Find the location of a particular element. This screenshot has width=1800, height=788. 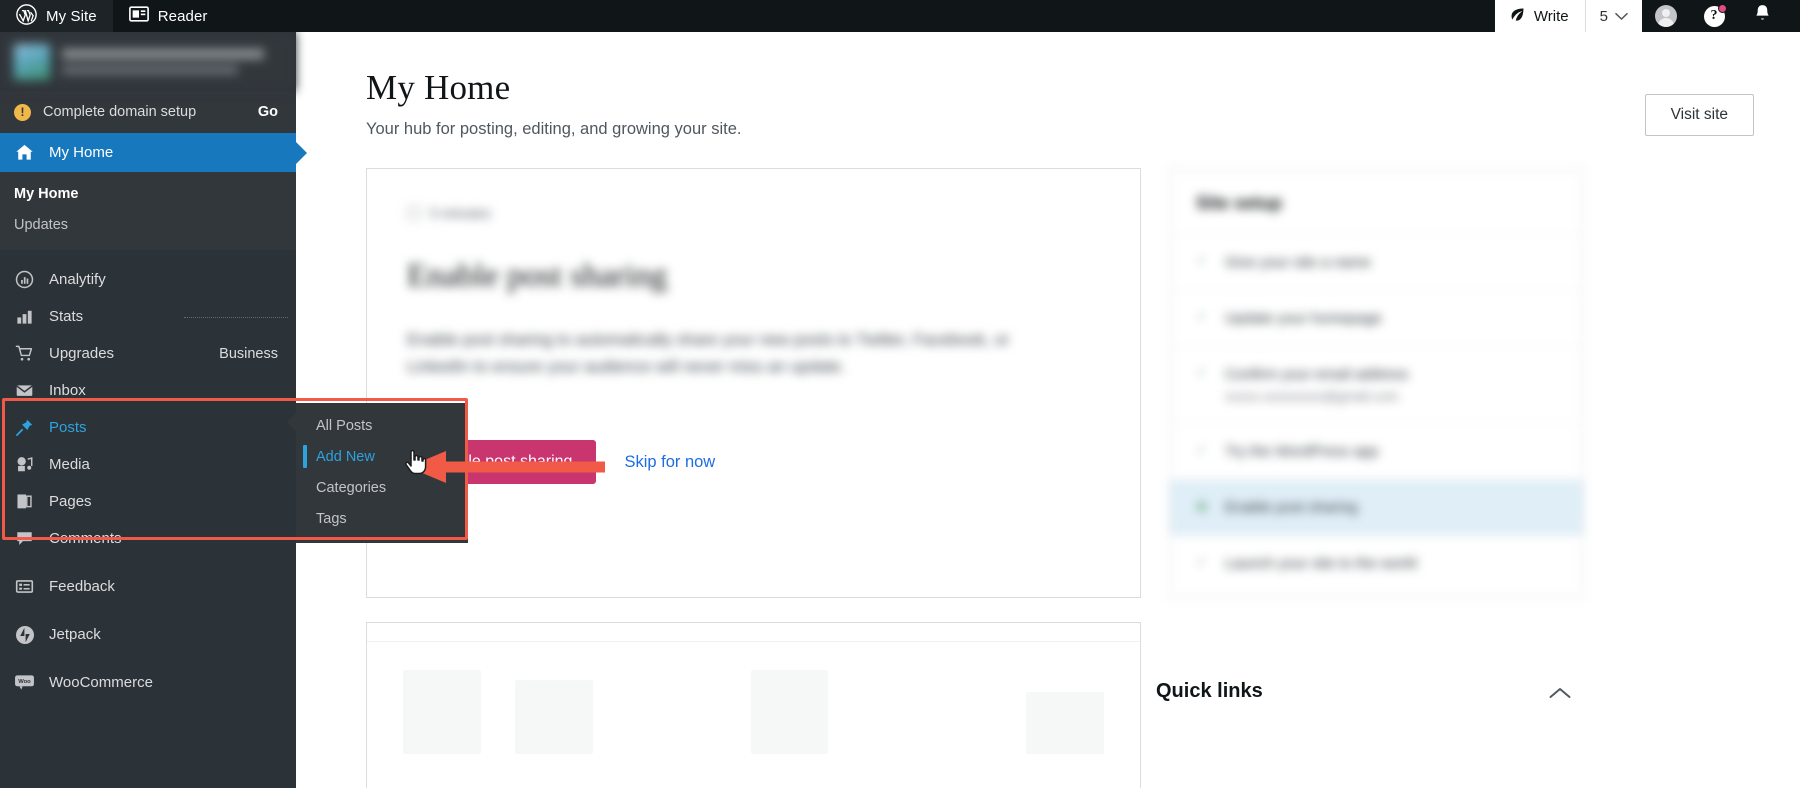

site-setup-row-active: ◉ Enable post sharing is located at coordinates (1376, 507).